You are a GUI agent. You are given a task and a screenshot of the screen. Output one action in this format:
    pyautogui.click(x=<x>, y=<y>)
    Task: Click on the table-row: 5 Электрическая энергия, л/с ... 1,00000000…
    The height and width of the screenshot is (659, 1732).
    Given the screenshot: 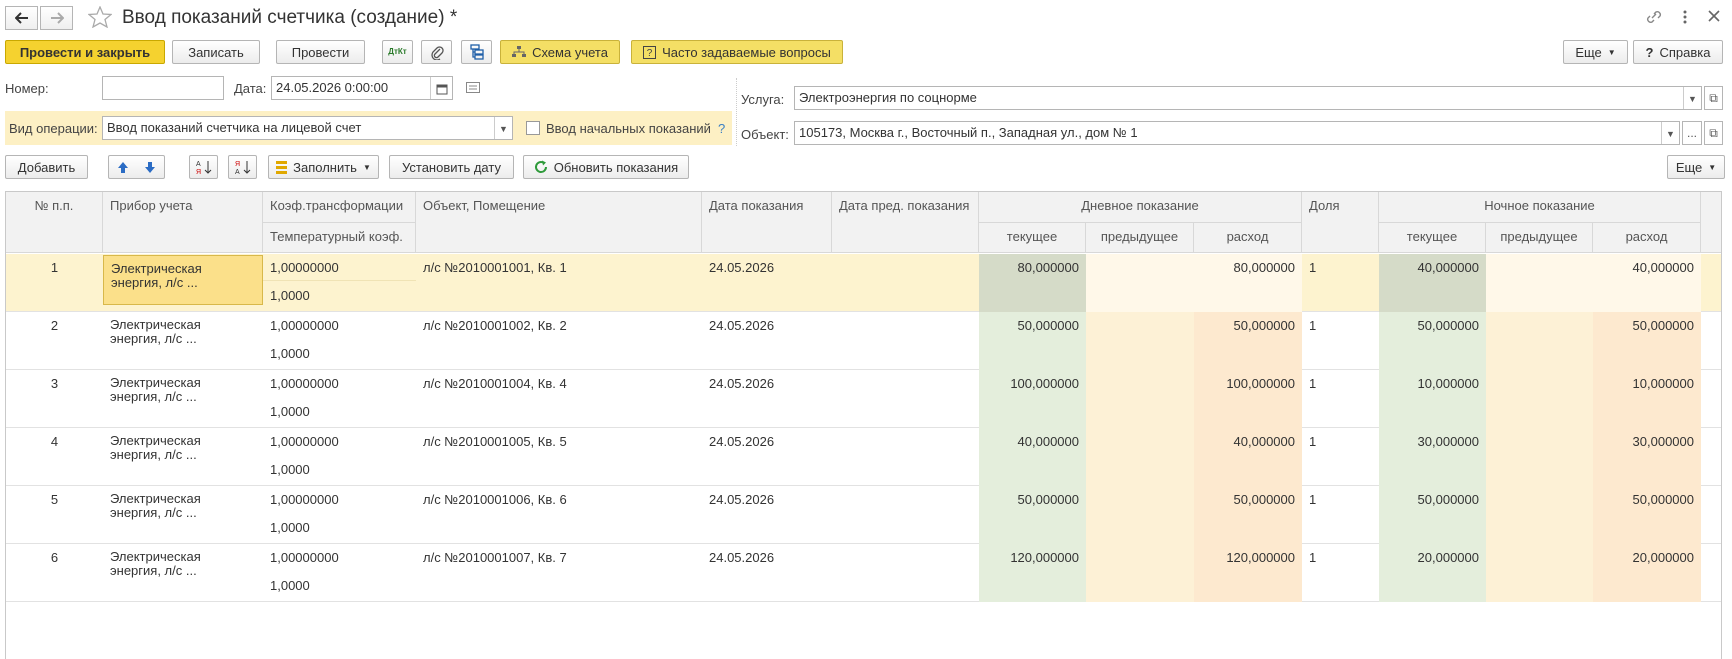 What is the action you would take?
    pyautogui.click(x=863, y=515)
    